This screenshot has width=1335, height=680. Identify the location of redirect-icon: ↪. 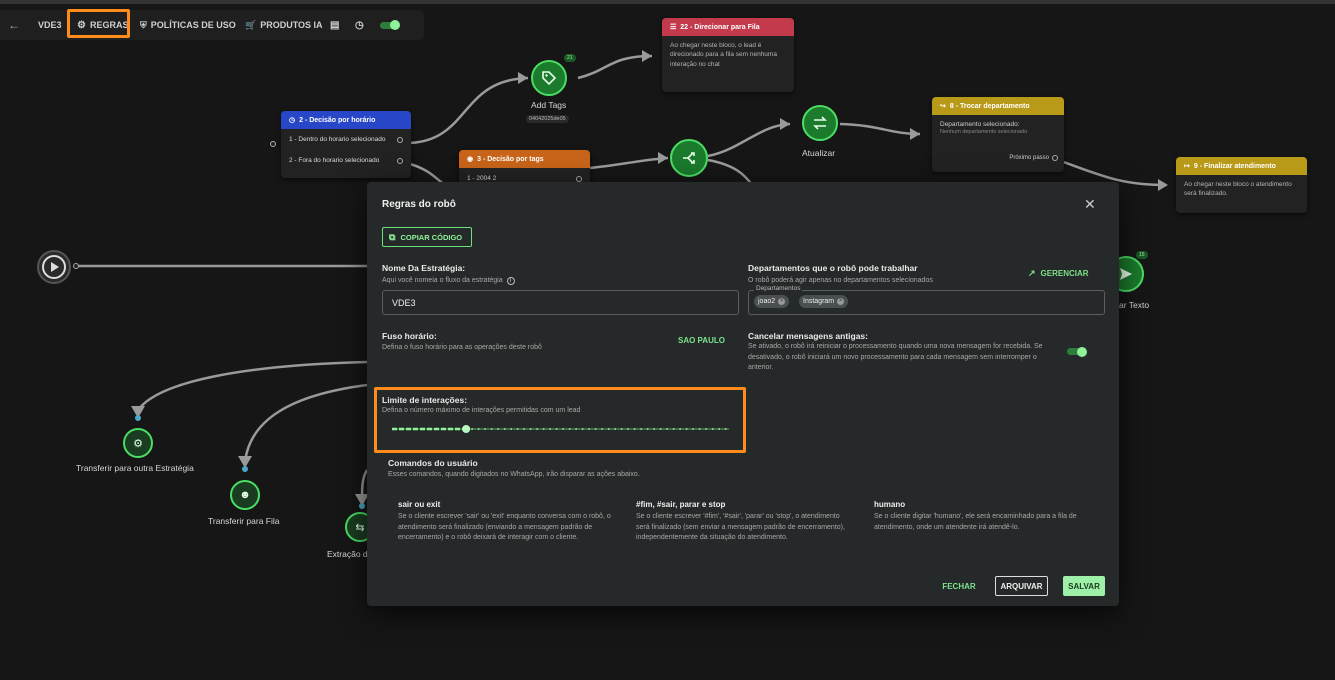
(943, 106).